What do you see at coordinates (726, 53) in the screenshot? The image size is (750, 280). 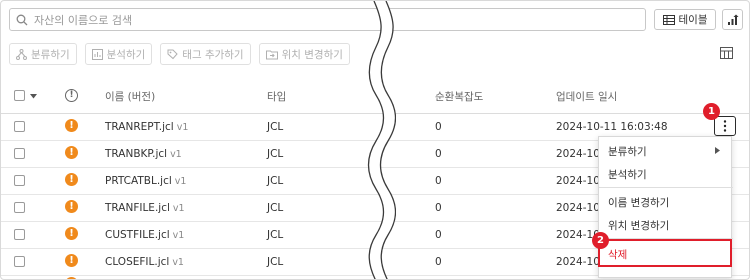 I see `column-settings-icon` at bounding box center [726, 53].